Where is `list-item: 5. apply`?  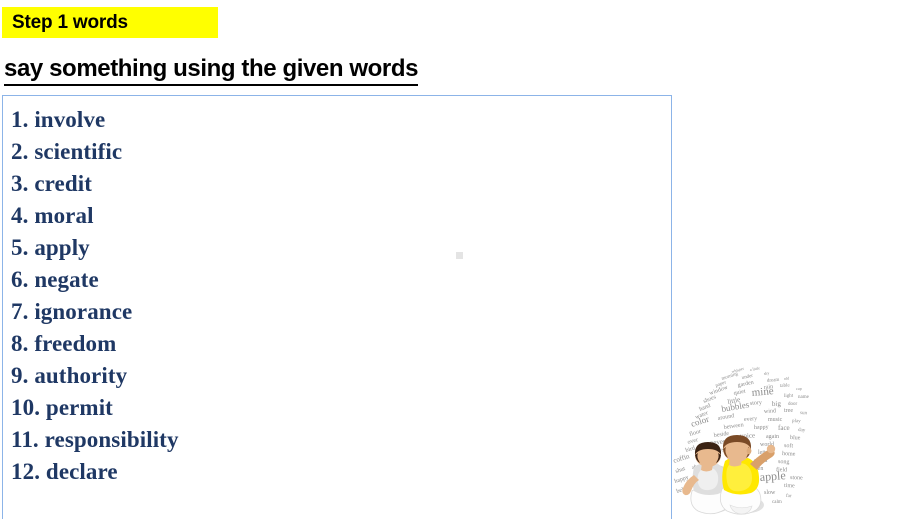 list-item: 5. apply is located at coordinates (341, 248).